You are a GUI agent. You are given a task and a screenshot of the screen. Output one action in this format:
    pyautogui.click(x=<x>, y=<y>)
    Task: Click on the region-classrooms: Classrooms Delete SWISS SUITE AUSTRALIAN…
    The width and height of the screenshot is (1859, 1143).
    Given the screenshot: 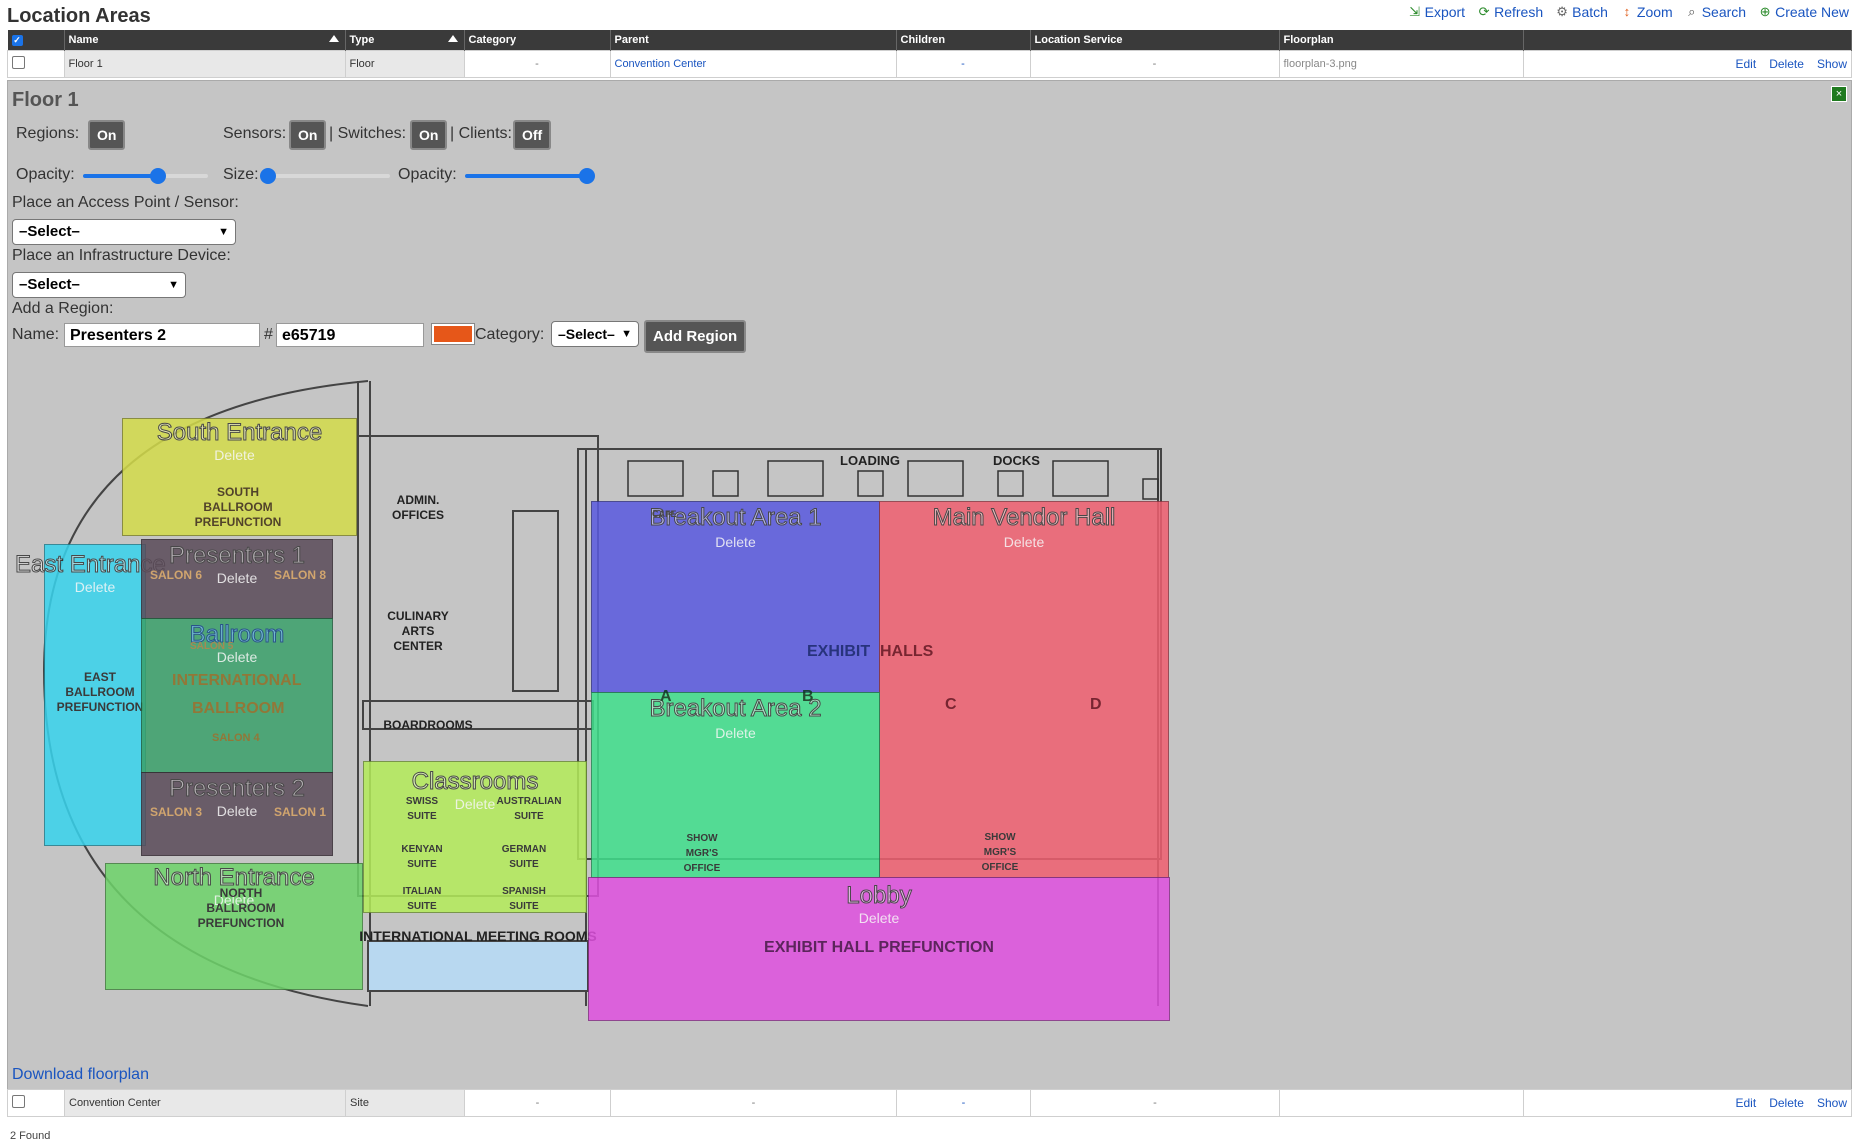 What is the action you would take?
    pyautogui.click(x=475, y=837)
    